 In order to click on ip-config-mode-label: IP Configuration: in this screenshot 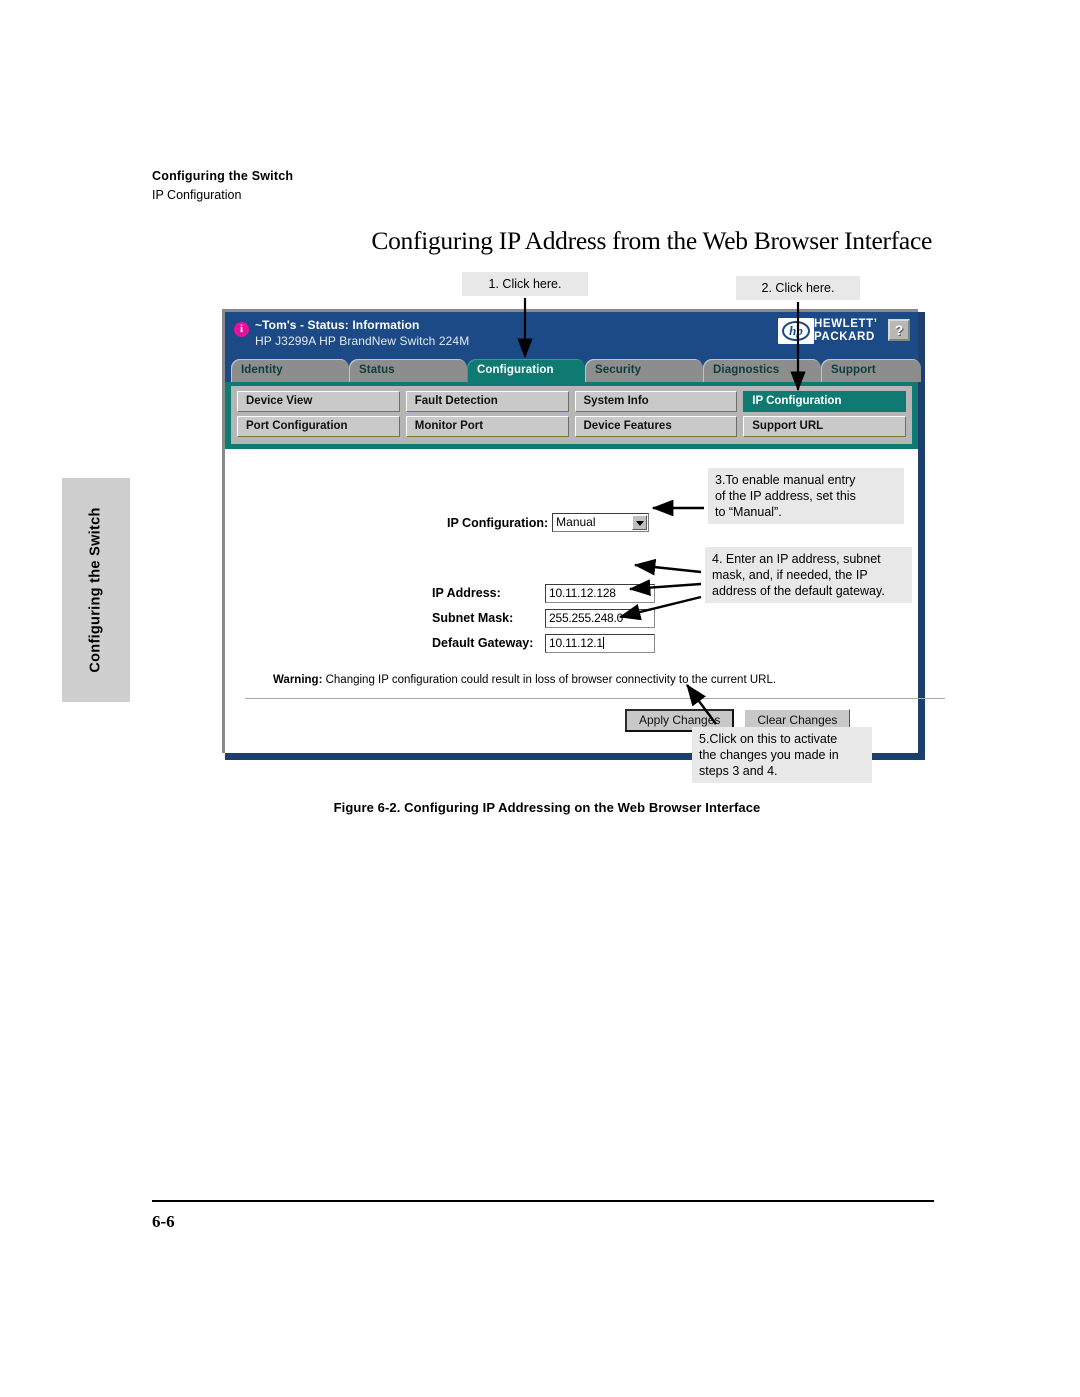, I will do `click(498, 522)`.